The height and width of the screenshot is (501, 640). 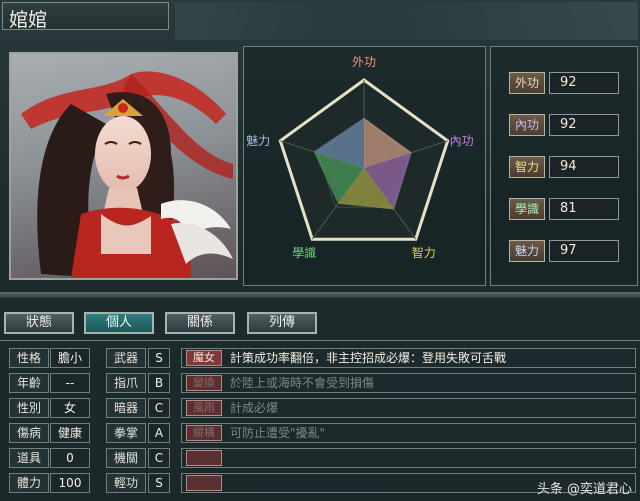 I want to click on weapon-label: 拳掌, so click(x=126, y=433).